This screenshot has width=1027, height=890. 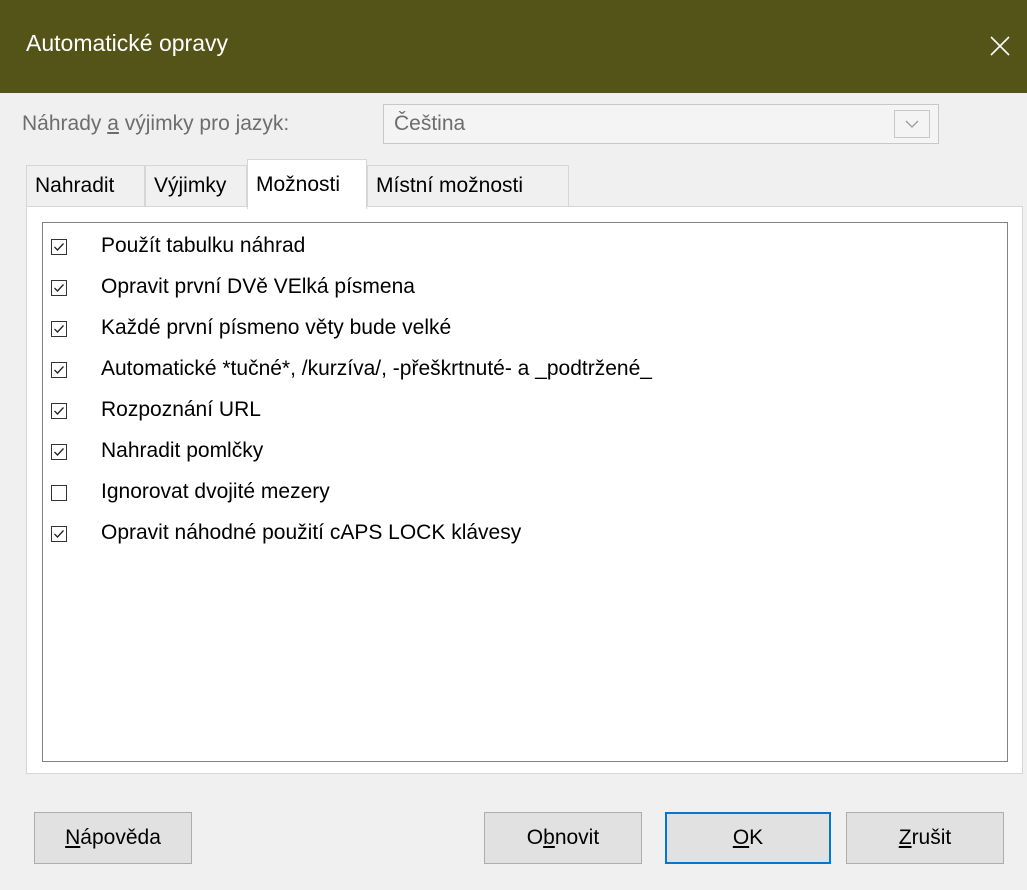 What do you see at coordinates (661, 124) in the screenshot?
I see `language-select: Čeština` at bounding box center [661, 124].